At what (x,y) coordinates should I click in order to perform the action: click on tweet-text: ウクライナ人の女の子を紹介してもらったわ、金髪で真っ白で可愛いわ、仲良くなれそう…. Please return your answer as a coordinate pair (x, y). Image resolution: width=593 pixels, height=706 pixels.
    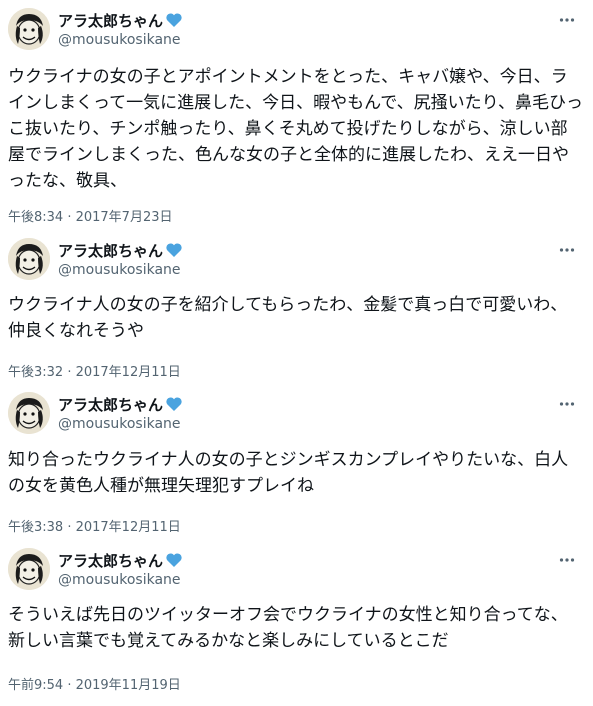
    Looking at the image, I should click on (288, 318).